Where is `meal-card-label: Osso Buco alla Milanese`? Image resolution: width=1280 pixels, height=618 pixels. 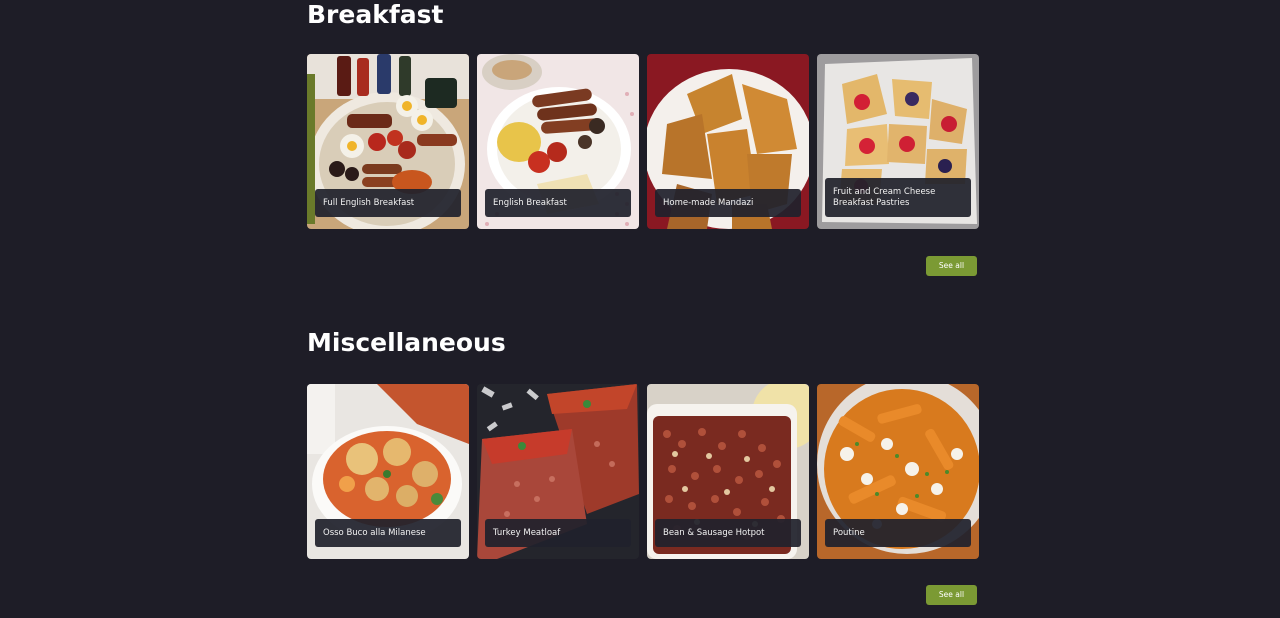 meal-card-label: Osso Buco alla Milanese is located at coordinates (388, 533).